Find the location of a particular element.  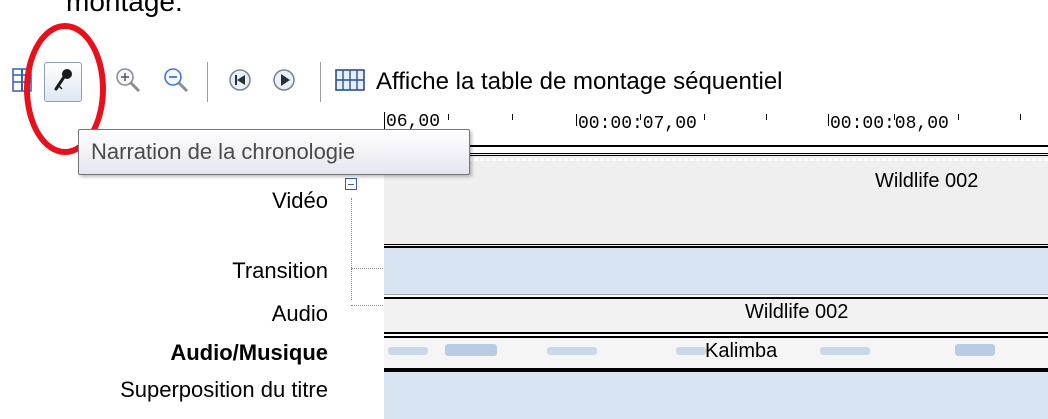

storyboard-icon is located at coordinates (350, 80).